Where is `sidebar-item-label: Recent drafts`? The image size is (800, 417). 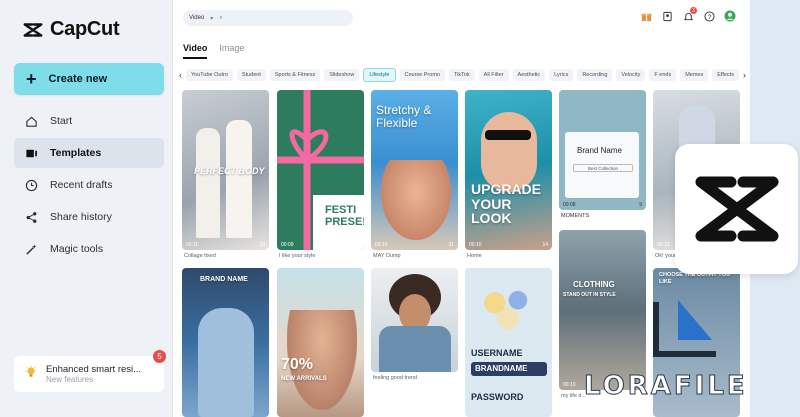 sidebar-item-label: Recent drafts is located at coordinates (81, 185).